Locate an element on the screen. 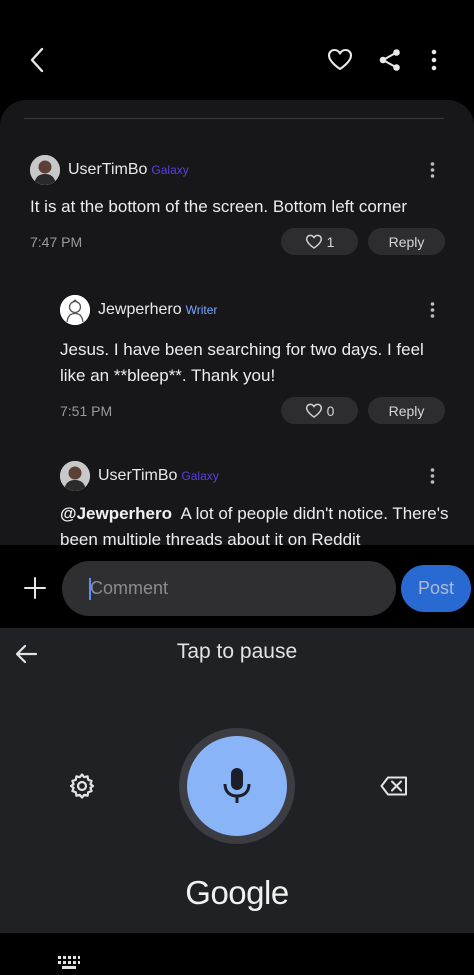 Image resolution: width=474 pixels, height=975 pixels. comment-composer: Post is located at coordinates (237, 586).